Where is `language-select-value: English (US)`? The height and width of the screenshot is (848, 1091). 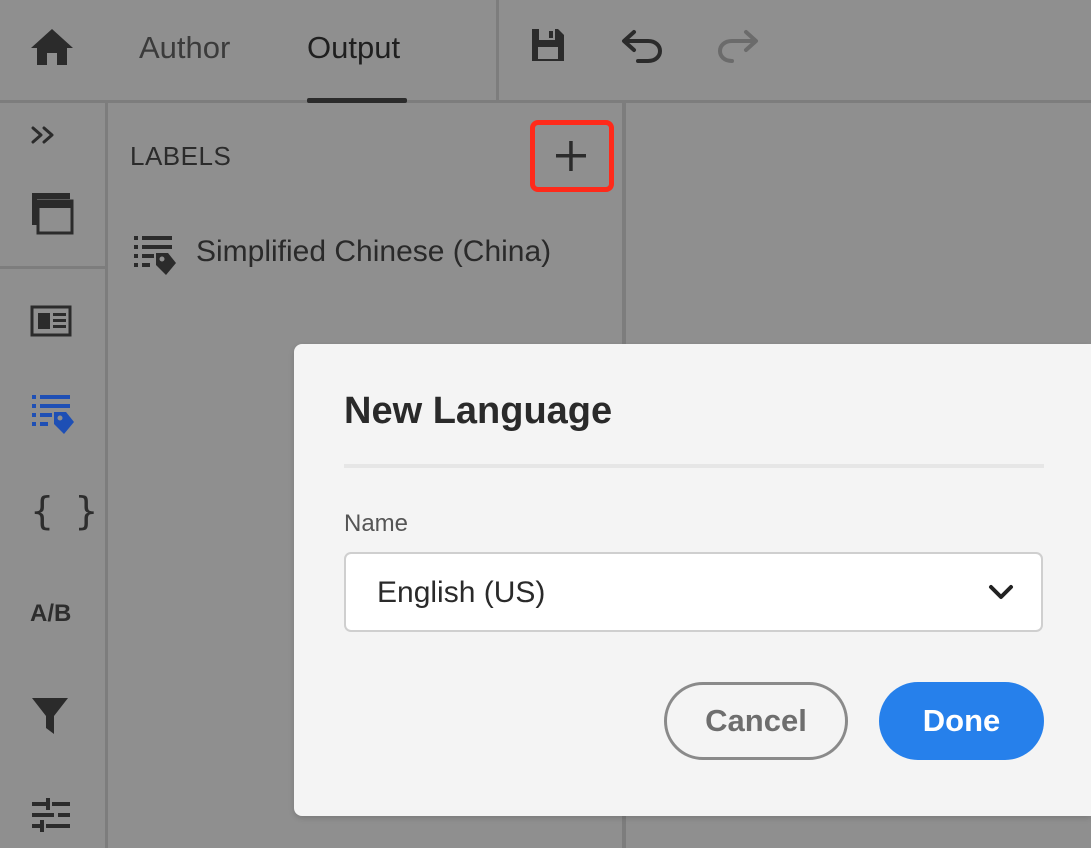
language-select-value: English (US) is located at coordinates (461, 592).